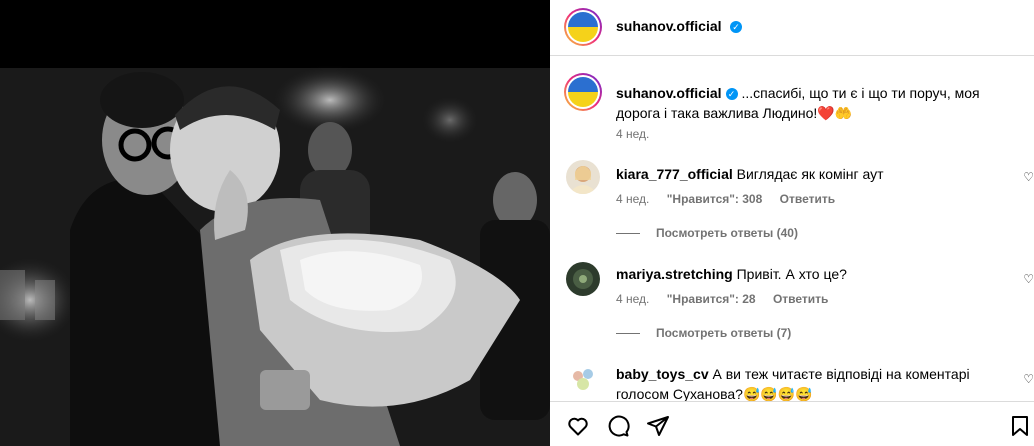 The height and width of the screenshot is (446, 1034). I want to click on comment-text: Привіт. А хто це?, so click(791, 274).